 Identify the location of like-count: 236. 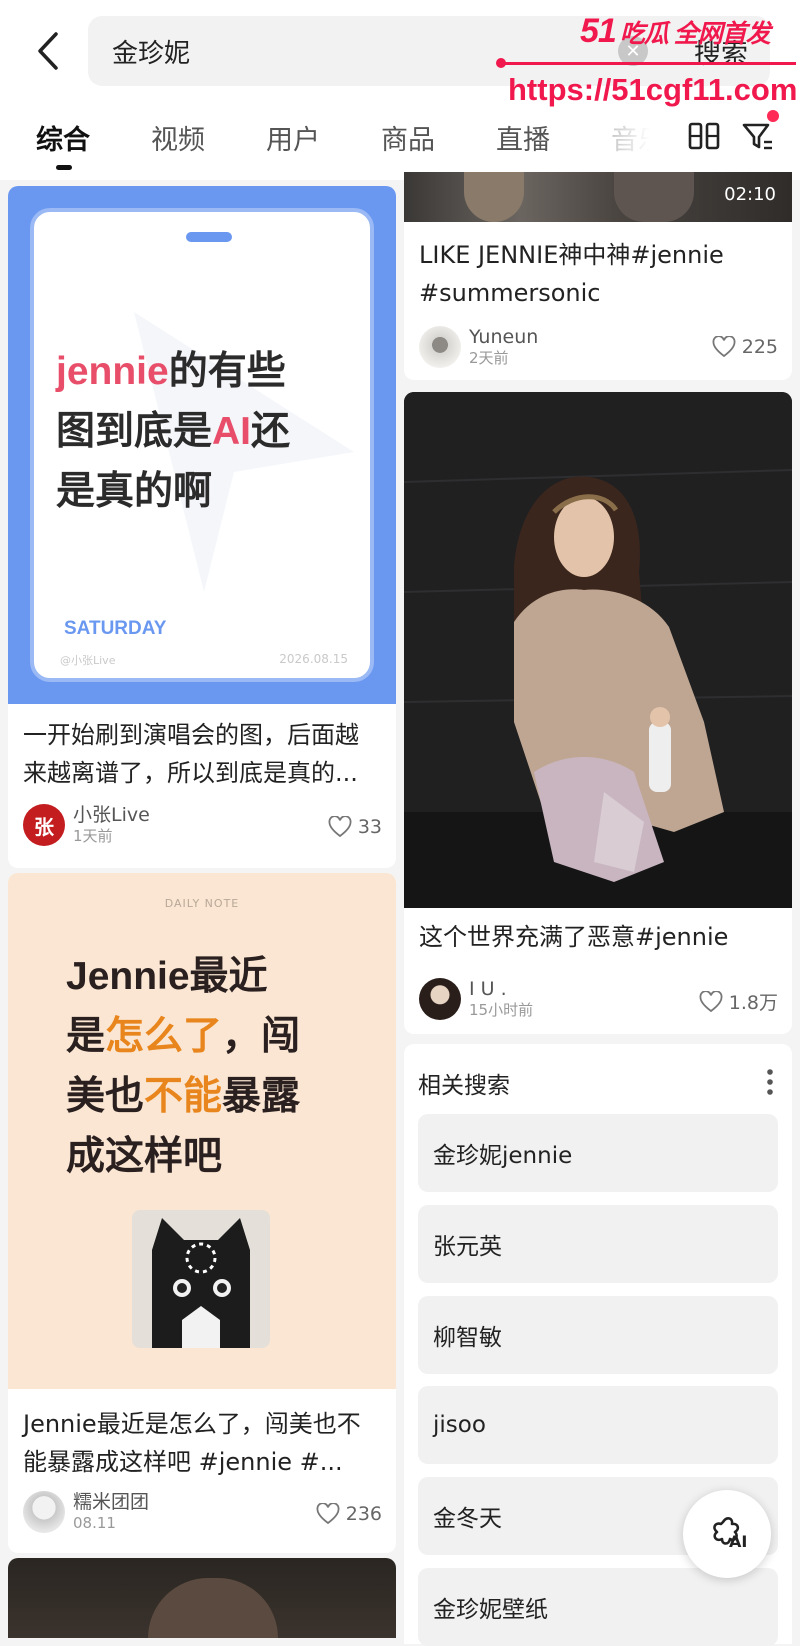
(363, 1514).